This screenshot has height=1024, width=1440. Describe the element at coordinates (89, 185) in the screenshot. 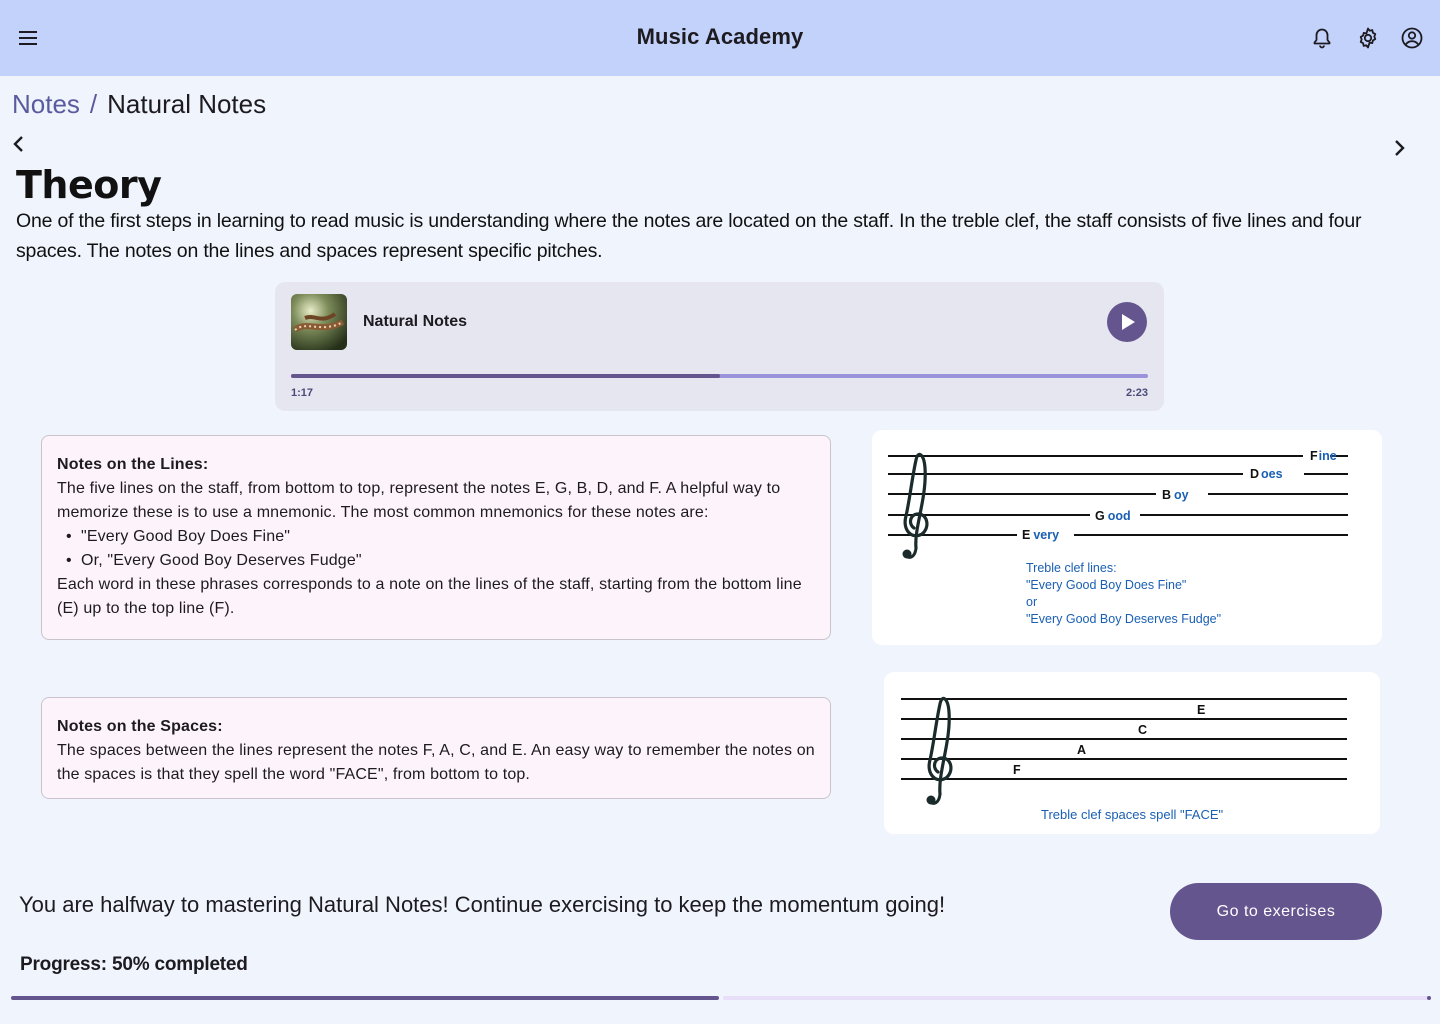

I see `page-heading: Theory` at that location.